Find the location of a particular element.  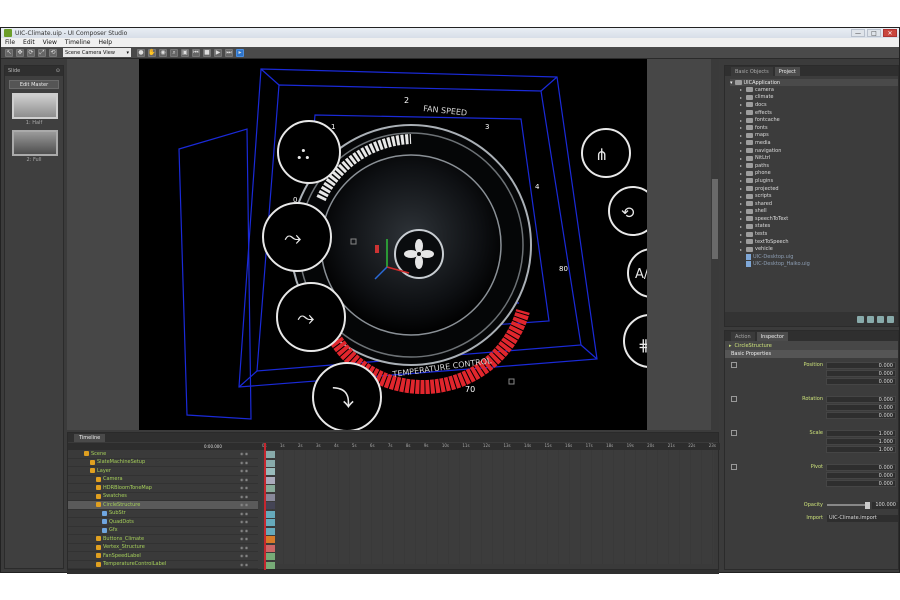

tree-folder-item: ▸ camera is located at coordinates (814, 90).